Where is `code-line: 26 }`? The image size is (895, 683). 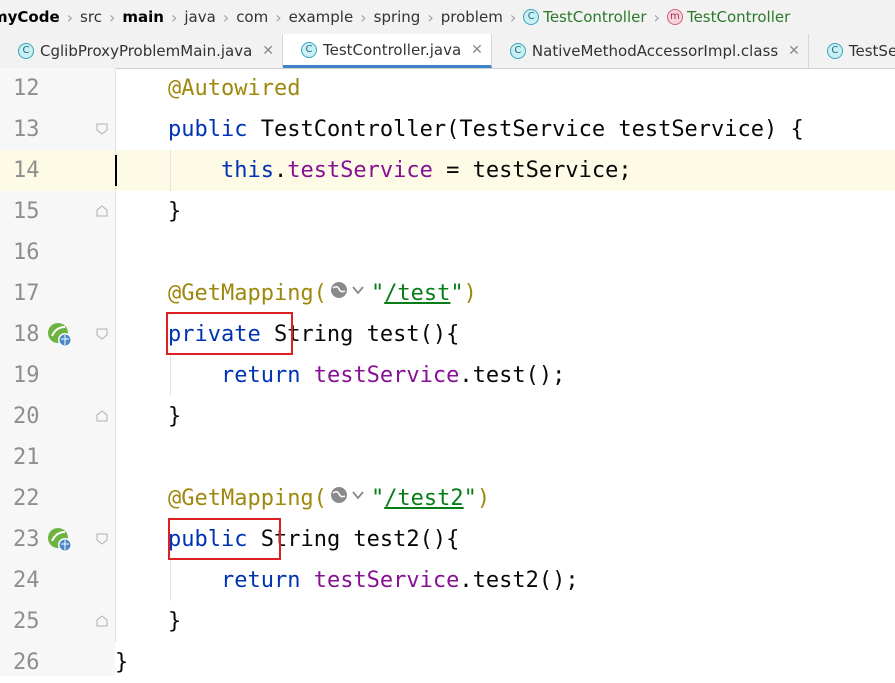
code-line: 26 } is located at coordinates (447, 662).